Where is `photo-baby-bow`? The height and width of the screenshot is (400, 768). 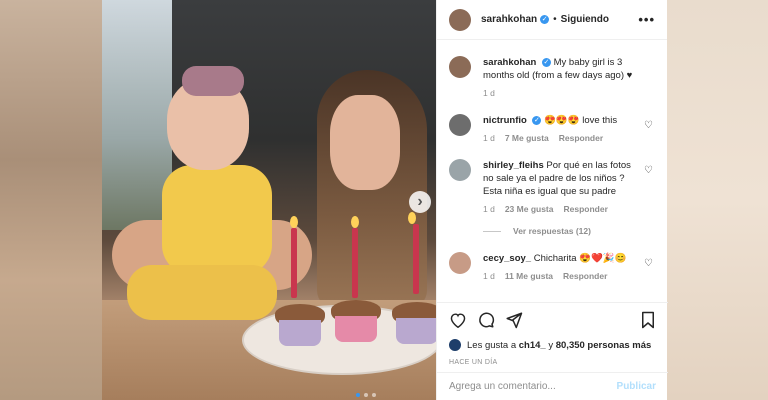 photo-baby-bow is located at coordinates (213, 81).